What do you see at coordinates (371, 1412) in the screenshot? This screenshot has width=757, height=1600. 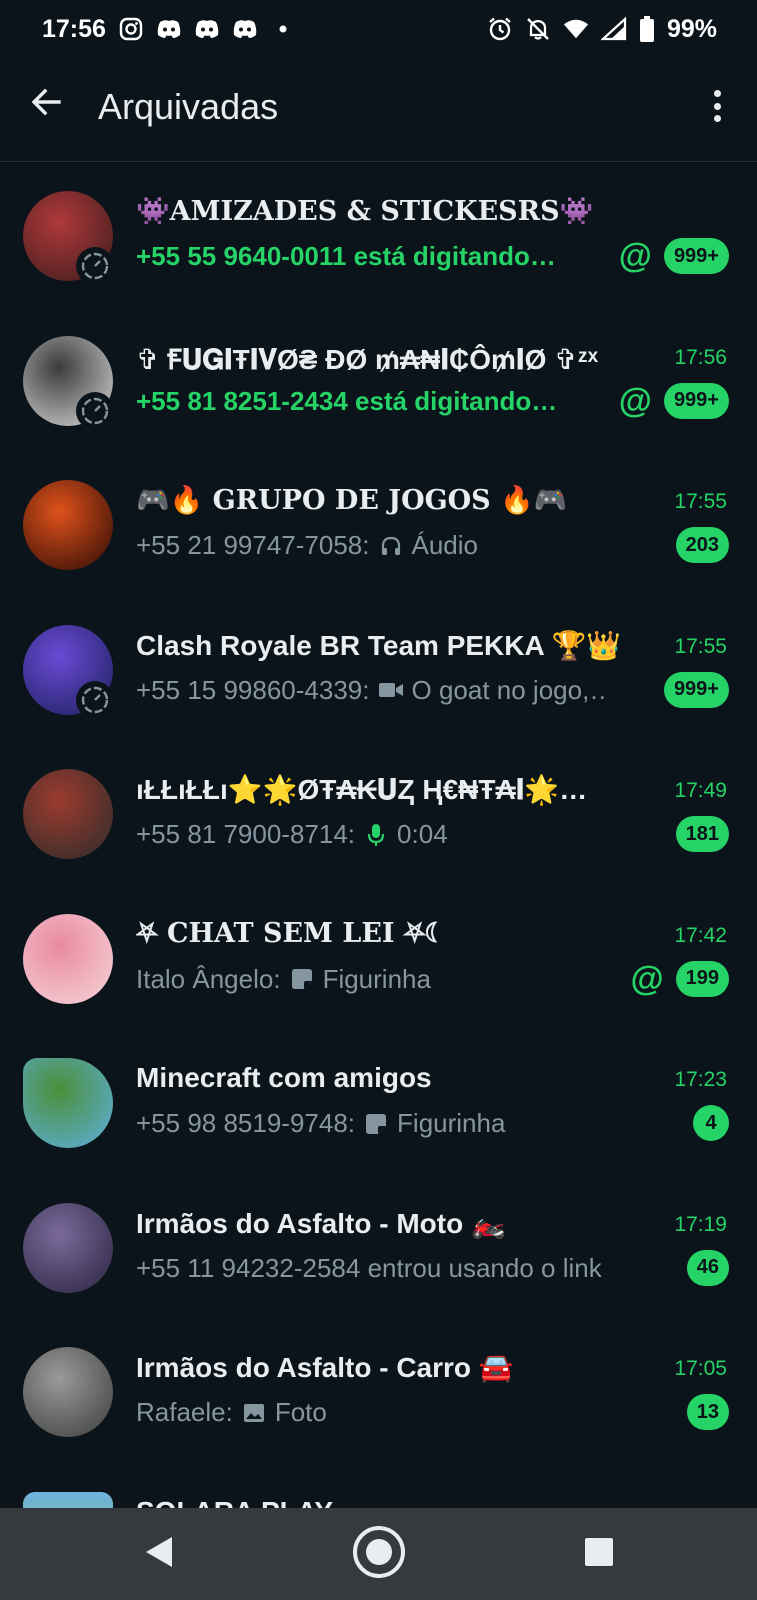 I see `chat-preview: Rafaele: Foto` at bounding box center [371, 1412].